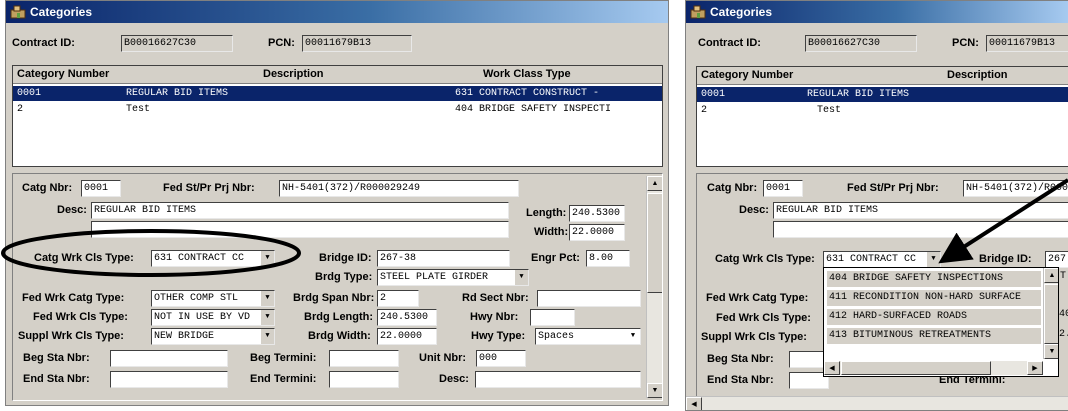 This screenshot has width=1068, height=411. Describe the element at coordinates (589, 298) in the screenshot. I see `rd-sect-nbr-input` at that location.